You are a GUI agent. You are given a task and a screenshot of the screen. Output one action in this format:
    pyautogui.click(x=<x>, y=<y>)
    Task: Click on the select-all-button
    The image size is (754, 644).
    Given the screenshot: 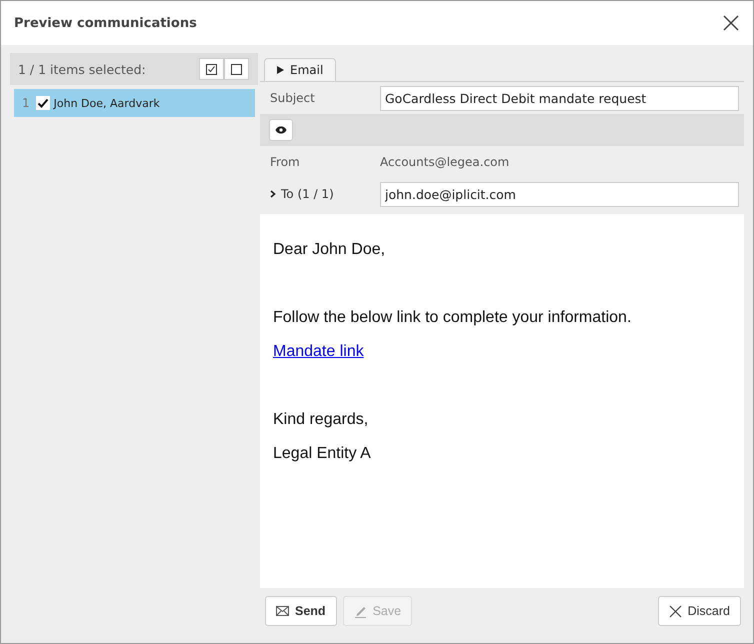 What is the action you would take?
    pyautogui.click(x=211, y=69)
    